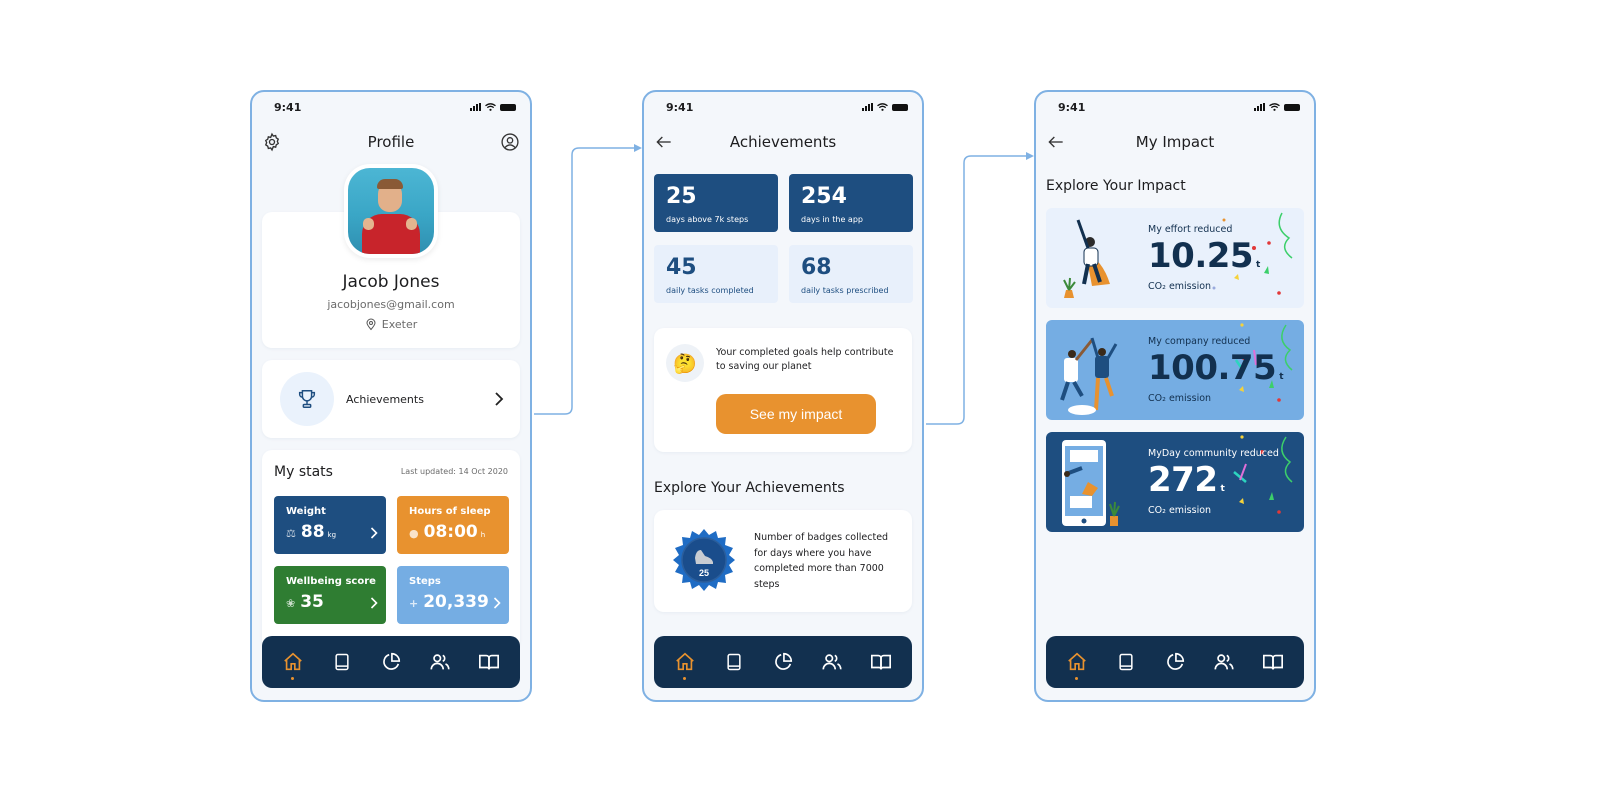  Describe the element at coordinates (824, 196) in the screenshot. I see `achievement-value: 254` at that location.